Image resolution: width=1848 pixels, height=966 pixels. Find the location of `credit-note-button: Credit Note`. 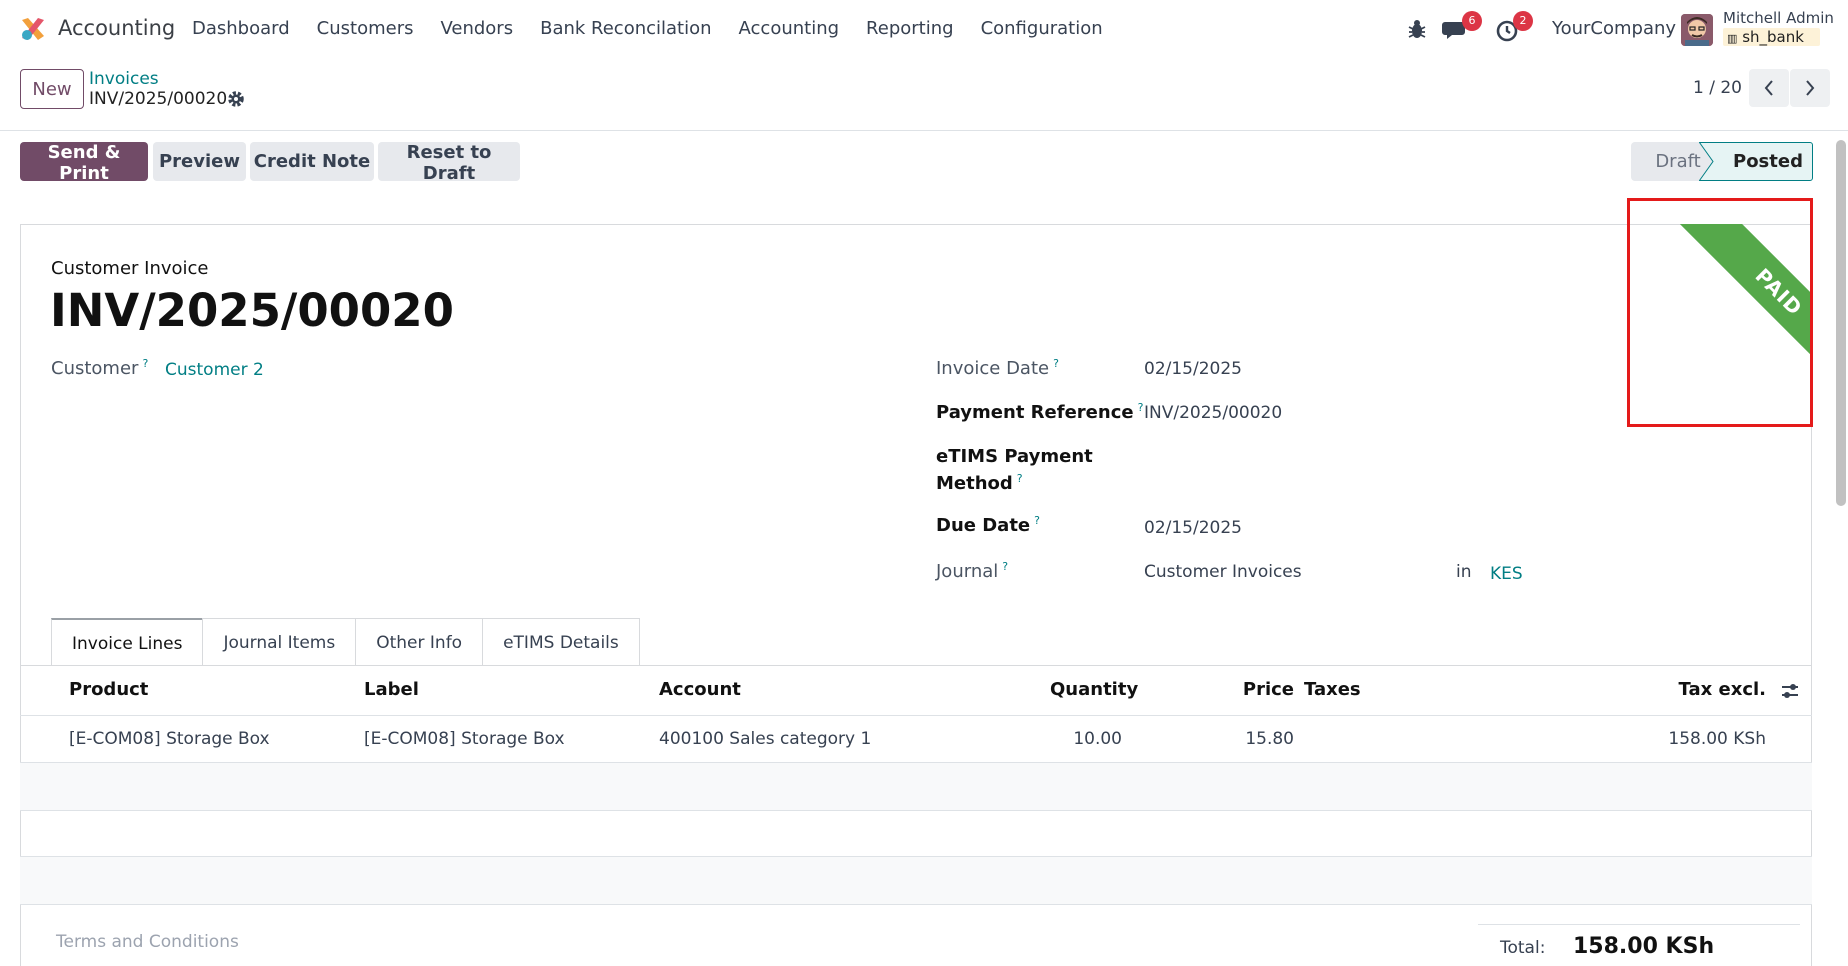

credit-note-button: Credit Note is located at coordinates (312, 161).